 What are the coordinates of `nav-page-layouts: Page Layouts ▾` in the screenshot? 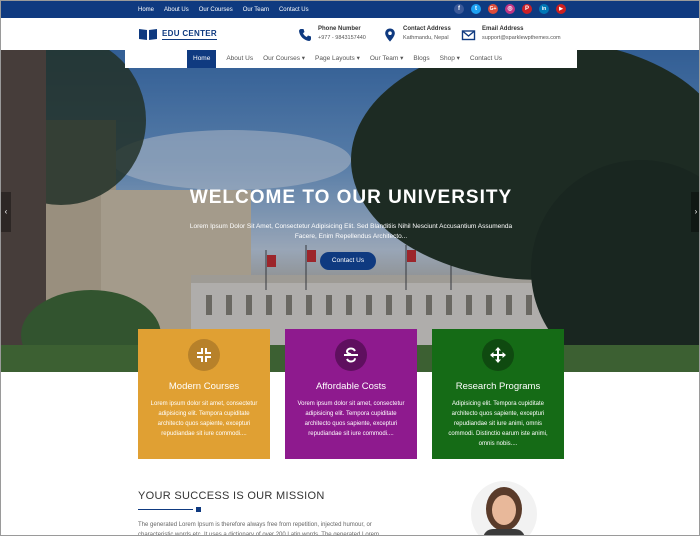 It's located at (337, 59).